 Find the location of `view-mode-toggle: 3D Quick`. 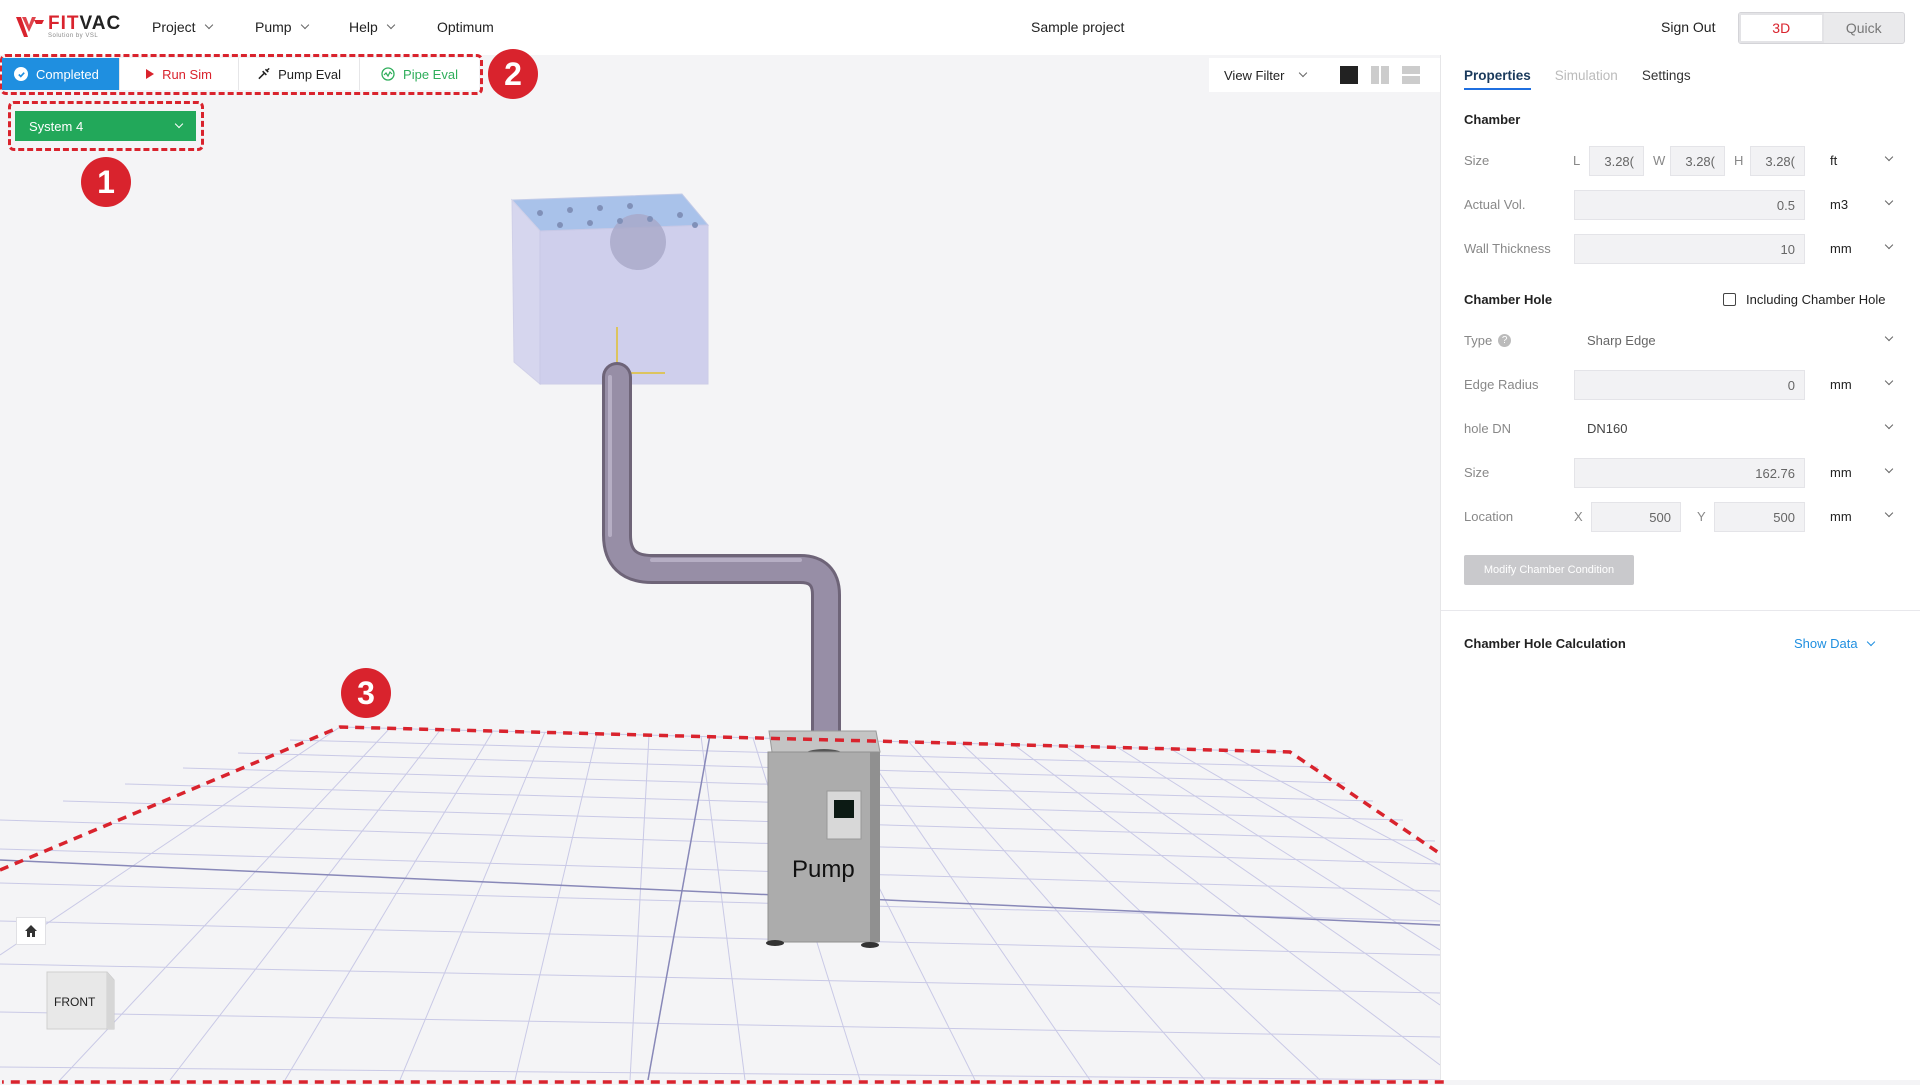

view-mode-toggle: 3D Quick is located at coordinates (1821, 28).